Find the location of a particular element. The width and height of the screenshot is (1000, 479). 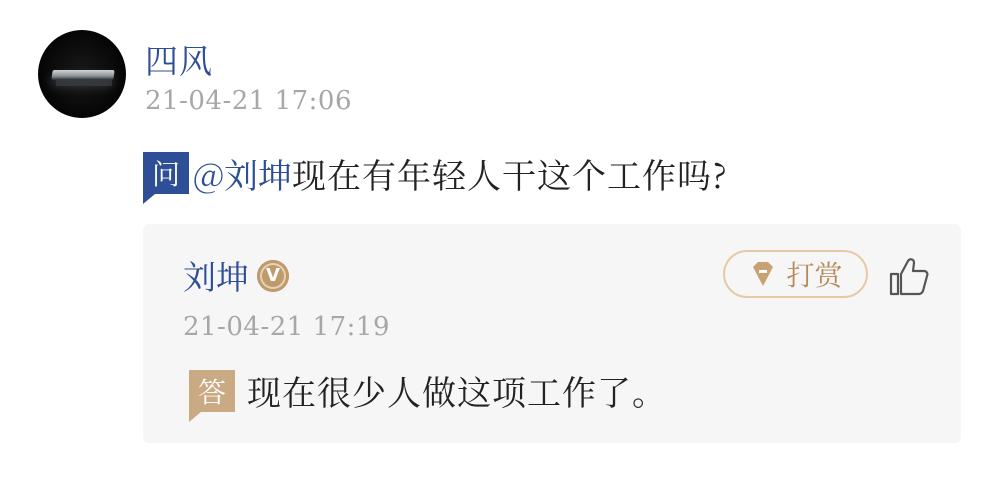

answer-text: 现在很少人做这项工作了。 is located at coordinates (457, 390).